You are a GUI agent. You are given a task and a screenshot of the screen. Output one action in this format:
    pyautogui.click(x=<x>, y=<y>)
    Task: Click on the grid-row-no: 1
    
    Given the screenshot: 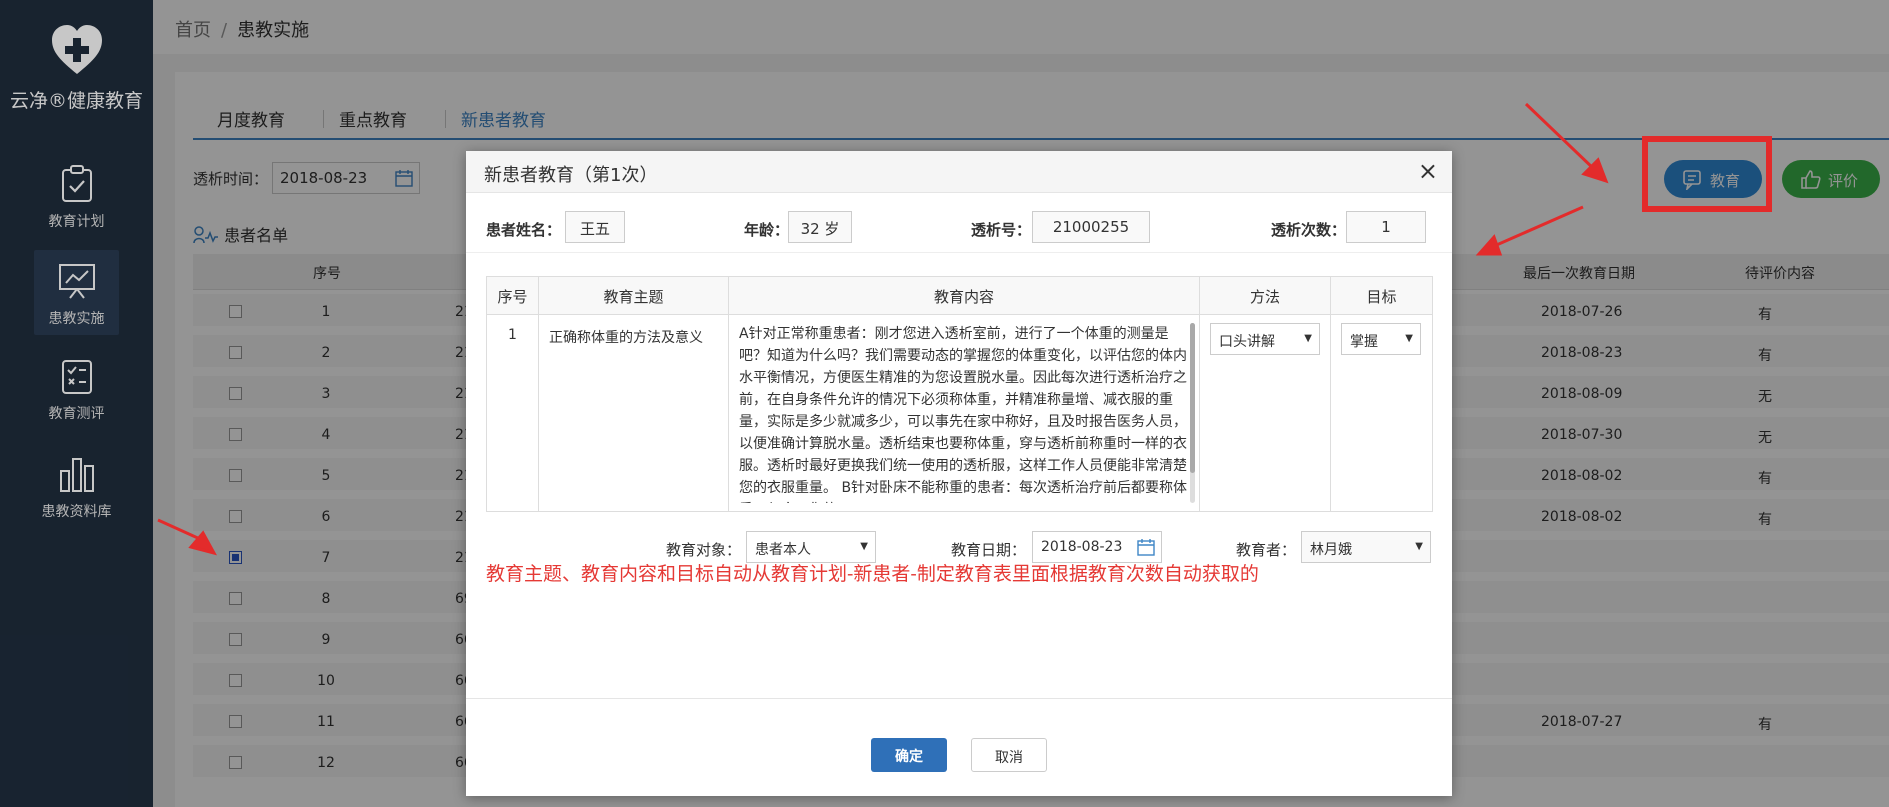 What is the action you would take?
    pyautogui.click(x=513, y=413)
    